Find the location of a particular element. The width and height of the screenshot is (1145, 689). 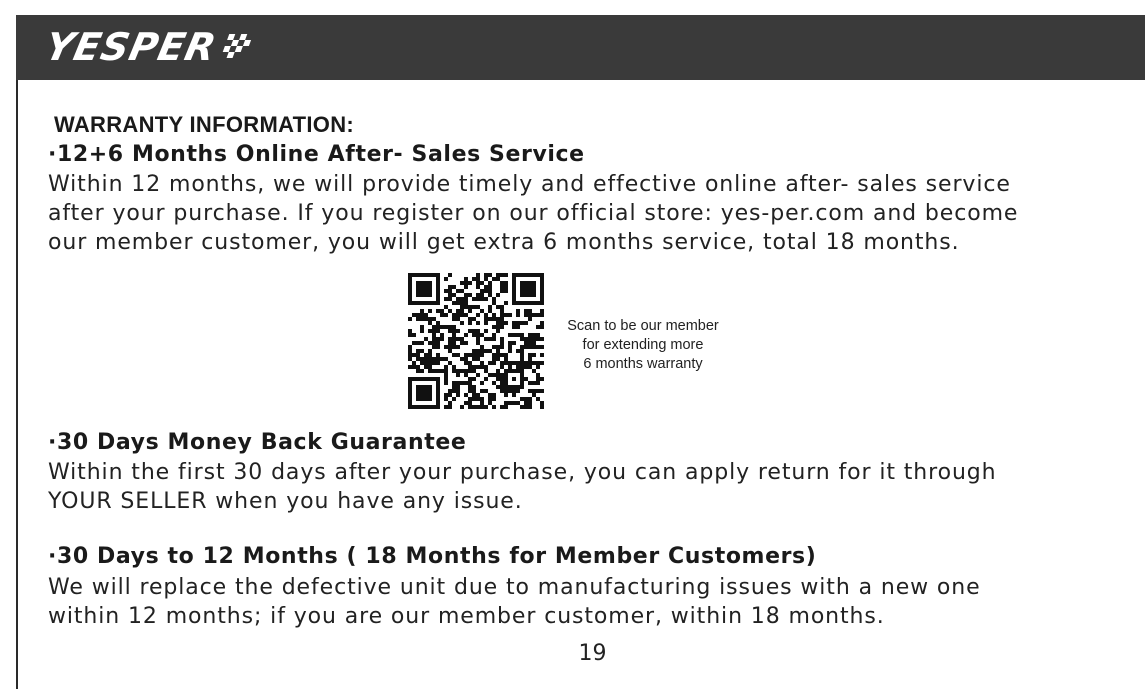

brand-logo: YESPER is located at coordinates (147, 47).